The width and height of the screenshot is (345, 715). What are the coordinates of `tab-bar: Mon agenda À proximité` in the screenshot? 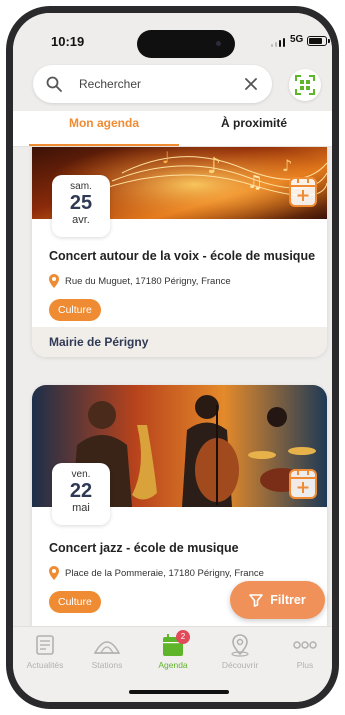 It's located at (172, 129).